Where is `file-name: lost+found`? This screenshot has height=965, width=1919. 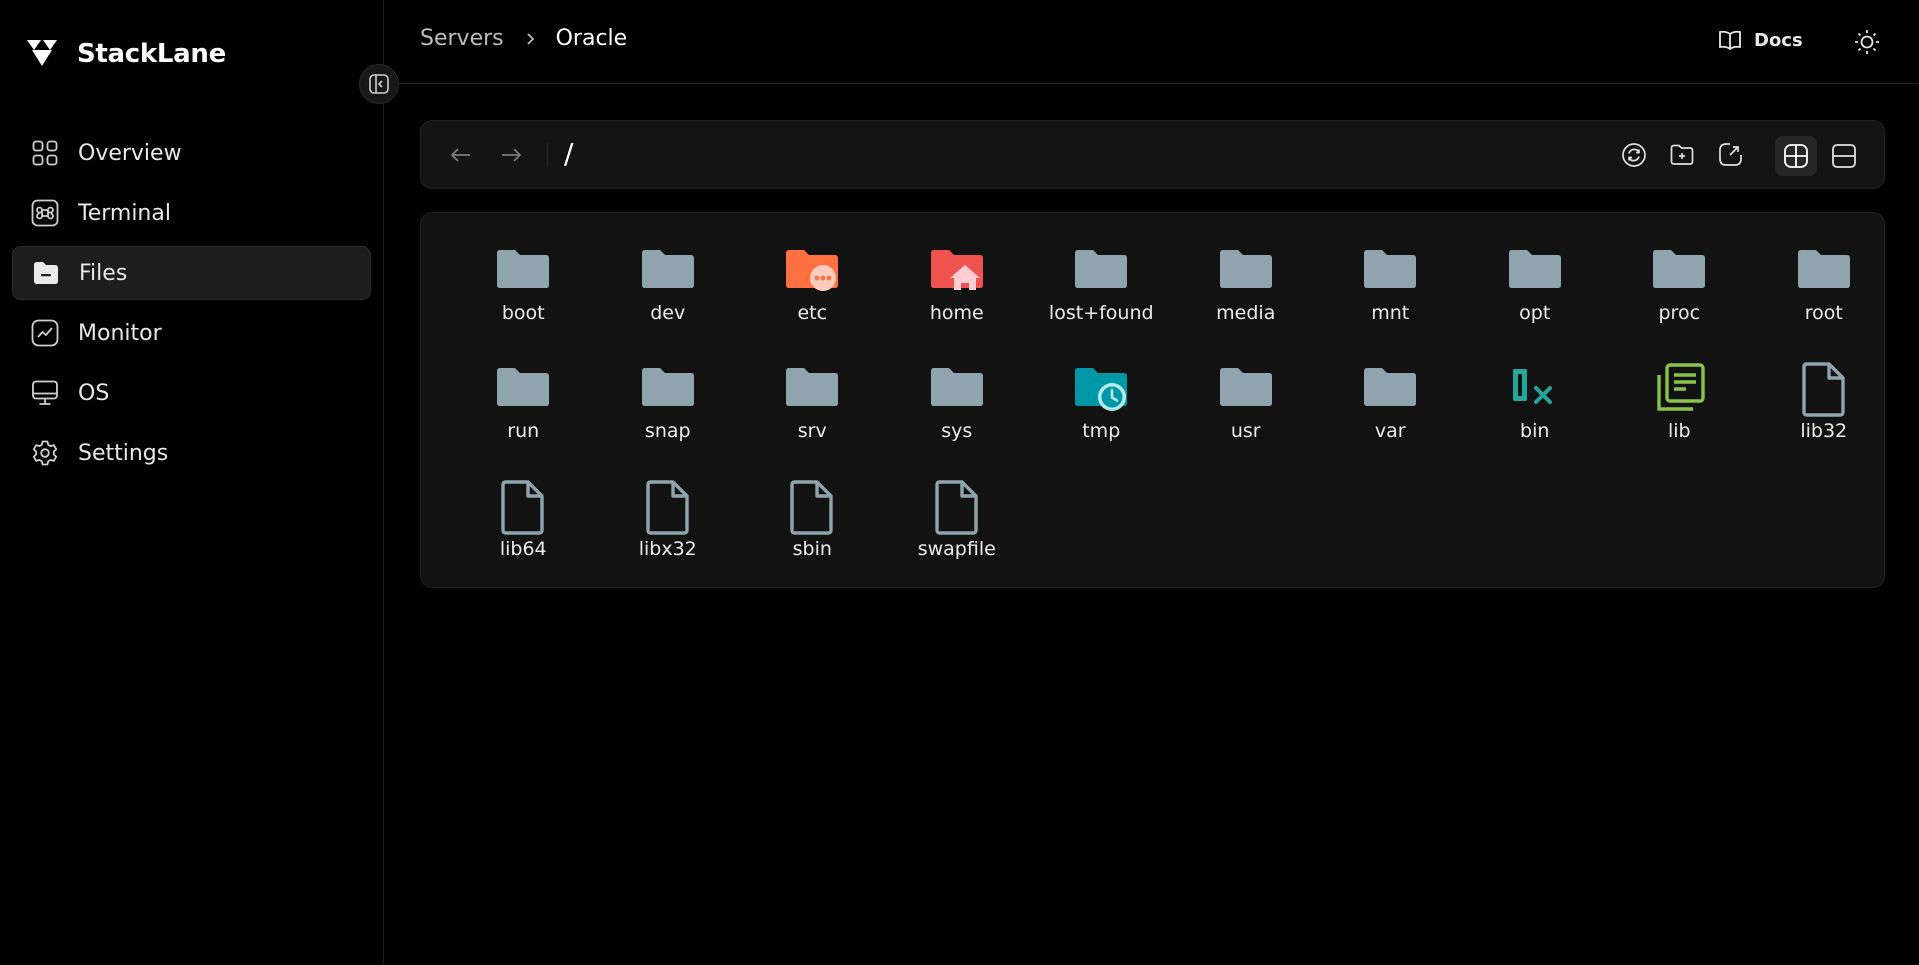 file-name: lost+found is located at coordinates (1101, 313).